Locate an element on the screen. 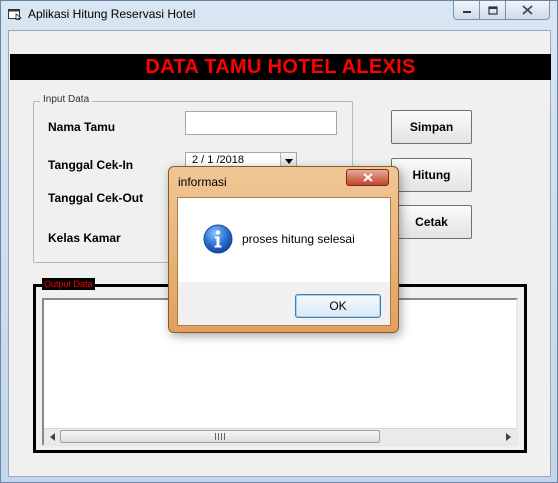  dialog-body: proses hitung selesai OK is located at coordinates (284, 261).